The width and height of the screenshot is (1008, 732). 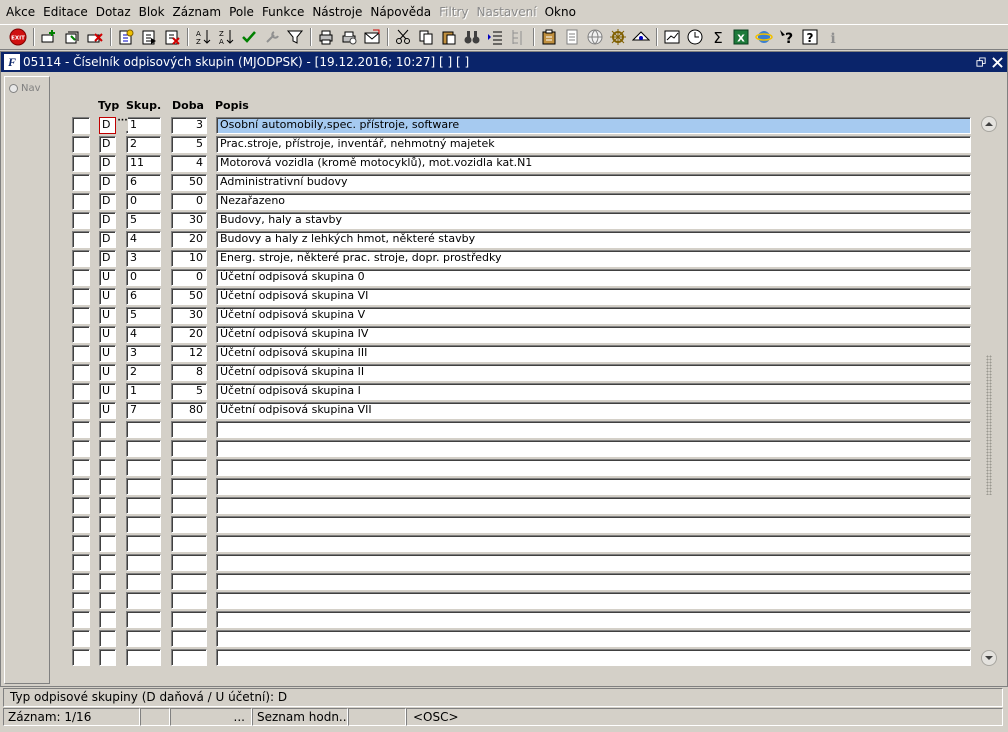 I want to click on delete-record-button, so click(x=95, y=37).